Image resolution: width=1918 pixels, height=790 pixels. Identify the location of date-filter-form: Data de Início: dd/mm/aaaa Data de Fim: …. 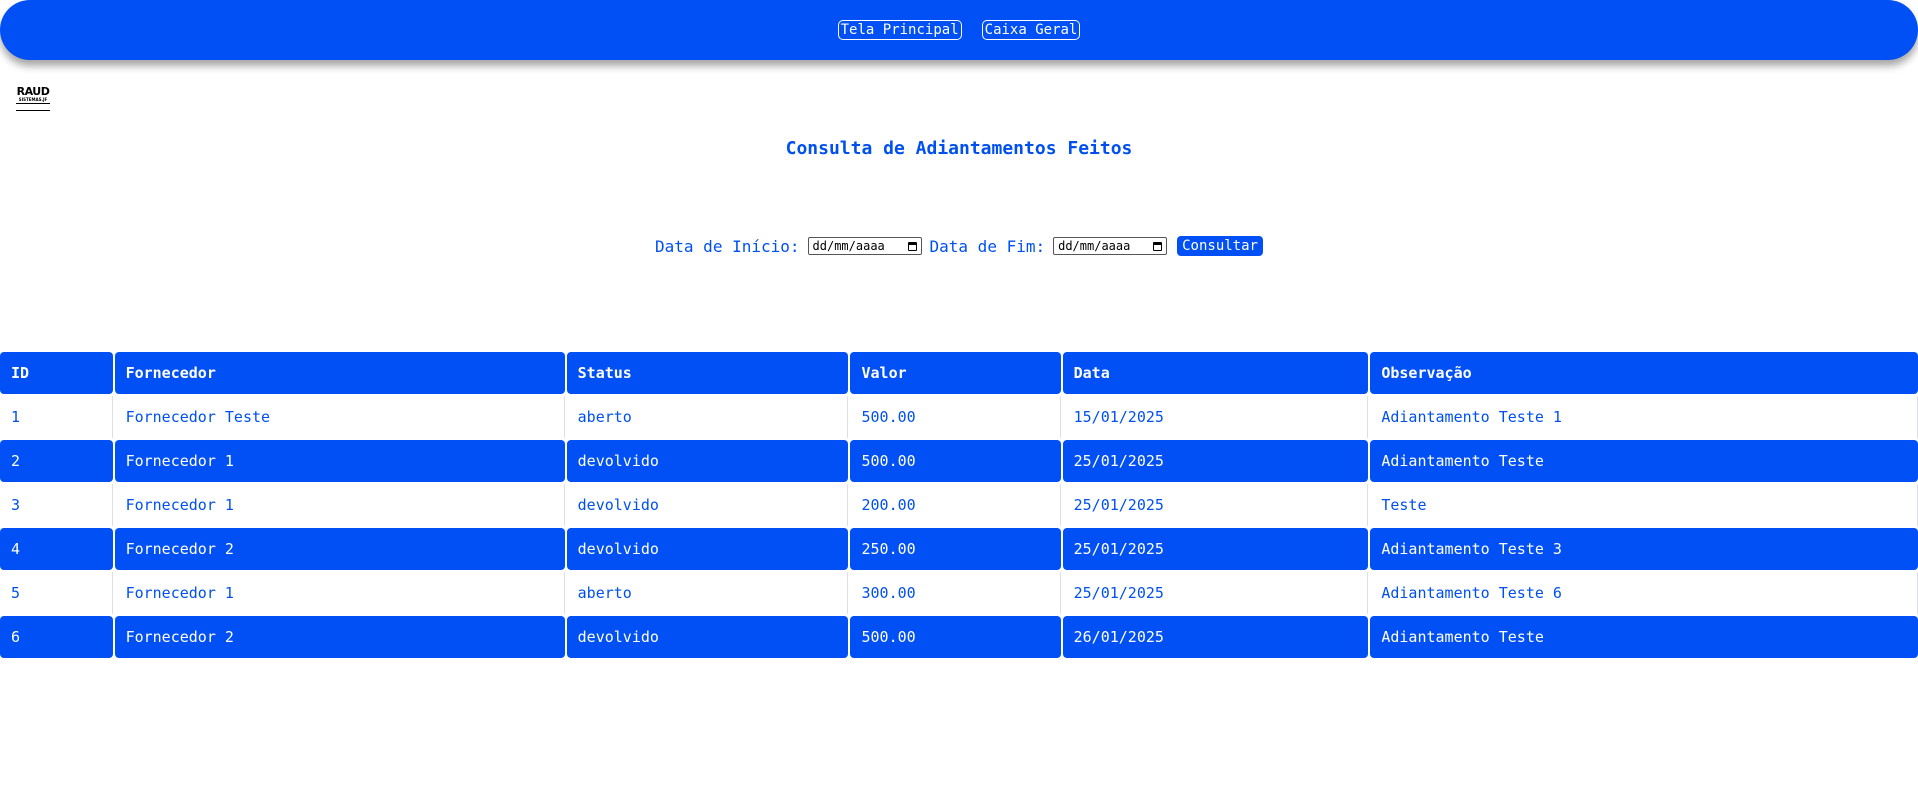
(959, 246).